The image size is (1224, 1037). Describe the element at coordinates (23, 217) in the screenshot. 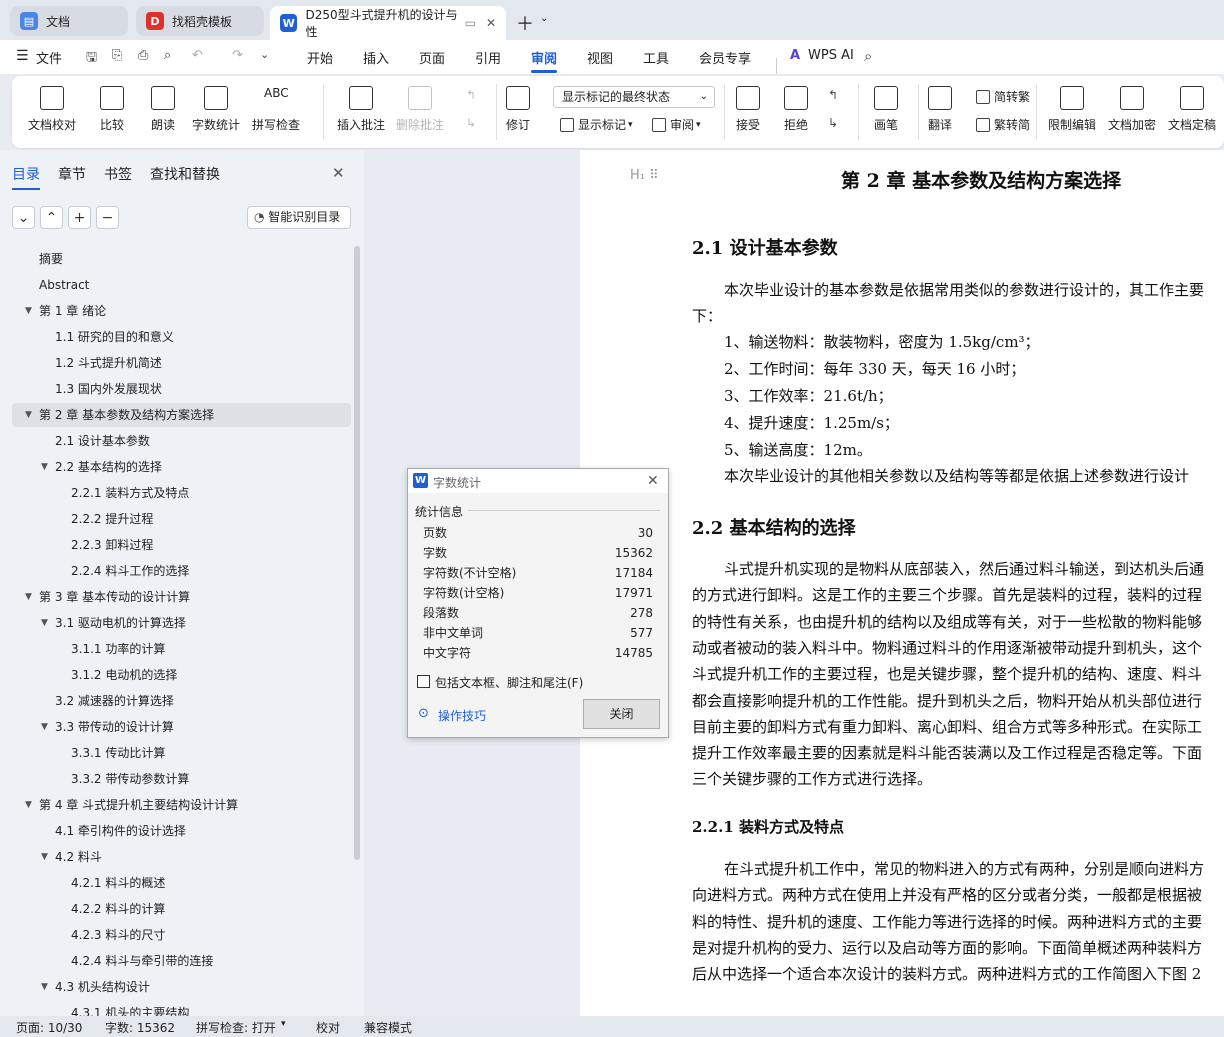

I see `collapse-down-button: ⌄` at that location.